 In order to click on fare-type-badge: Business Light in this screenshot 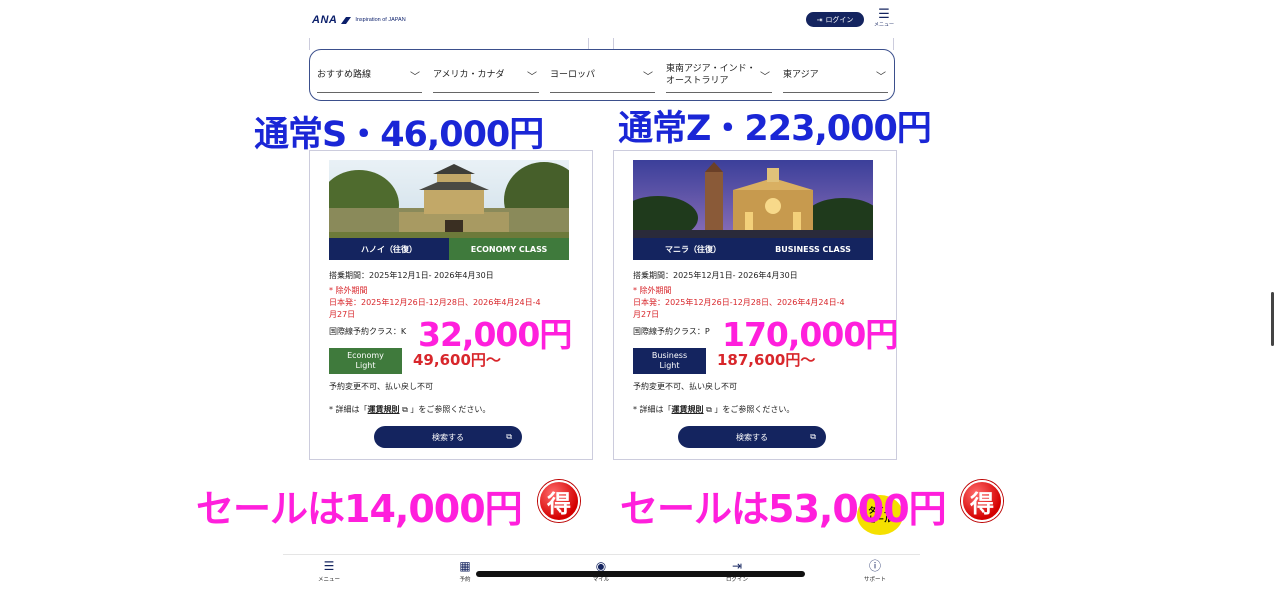, I will do `click(669, 361)`.